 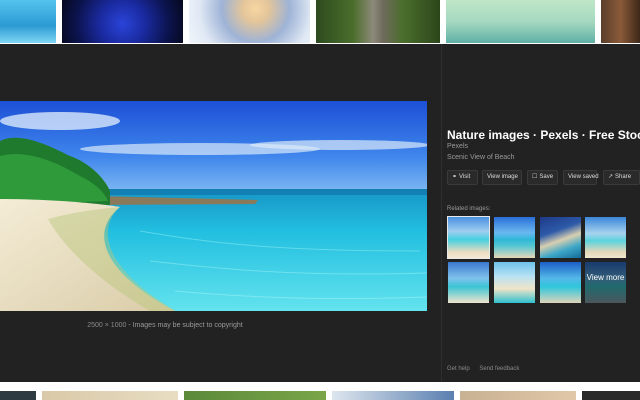 I want to click on send-feedback-link: Send feedback, so click(x=499, y=369).